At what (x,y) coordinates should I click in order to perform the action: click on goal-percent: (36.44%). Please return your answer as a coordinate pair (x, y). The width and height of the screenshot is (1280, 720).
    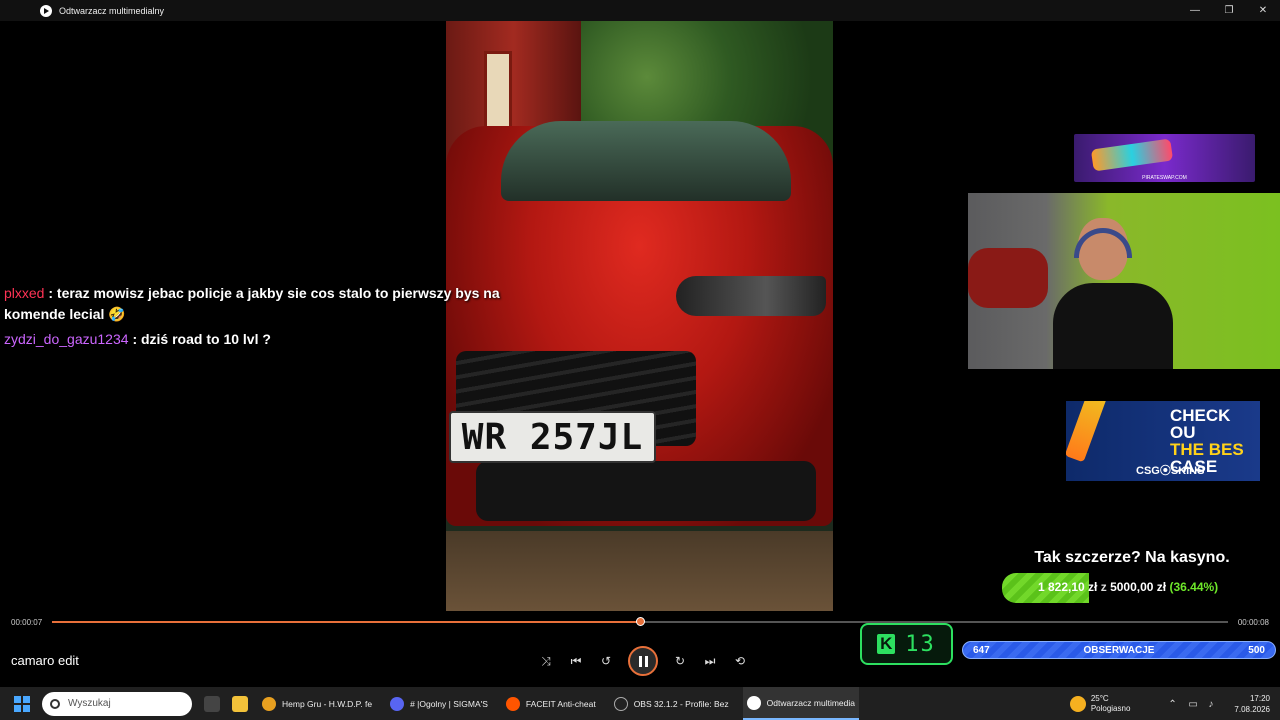
    Looking at the image, I should click on (1194, 587).